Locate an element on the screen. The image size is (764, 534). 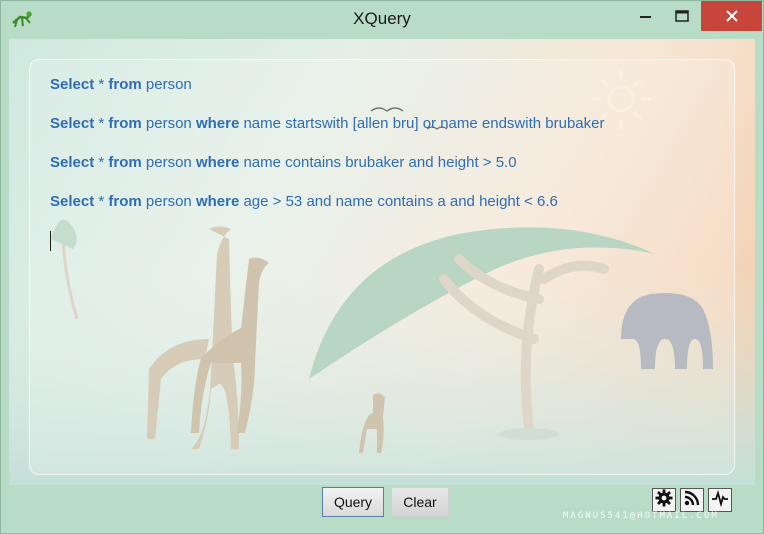
pulse-icon is located at coordinates (720, 500).